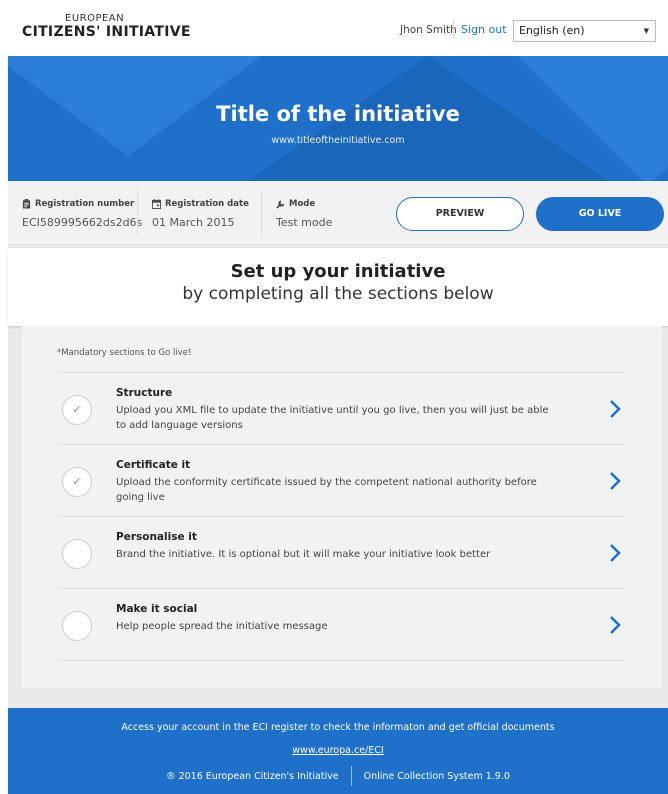  Describe the element at coordinates (304, 222) in the screenshot. I see `mode-value: Test mode` at that location.